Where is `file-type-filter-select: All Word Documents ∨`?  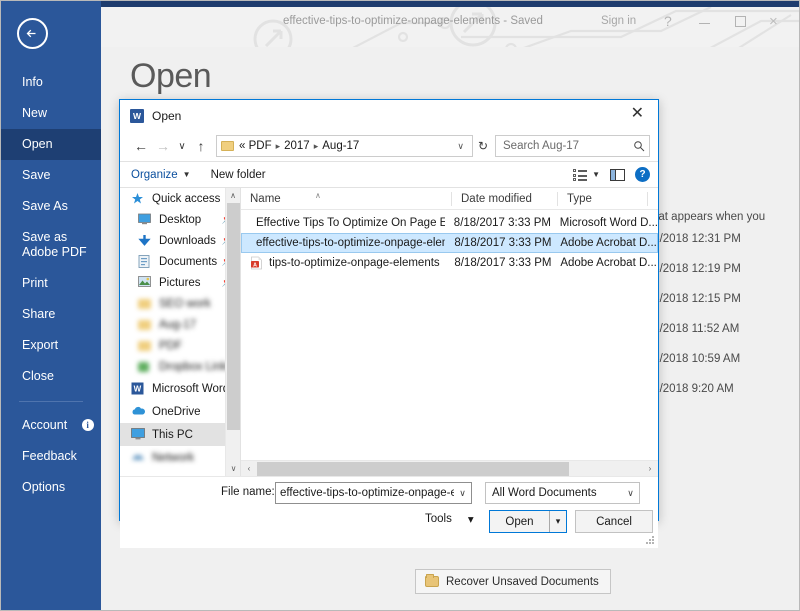 file-type-filter-select: All Word Documents ∨ is located at coordinates (562, 493).